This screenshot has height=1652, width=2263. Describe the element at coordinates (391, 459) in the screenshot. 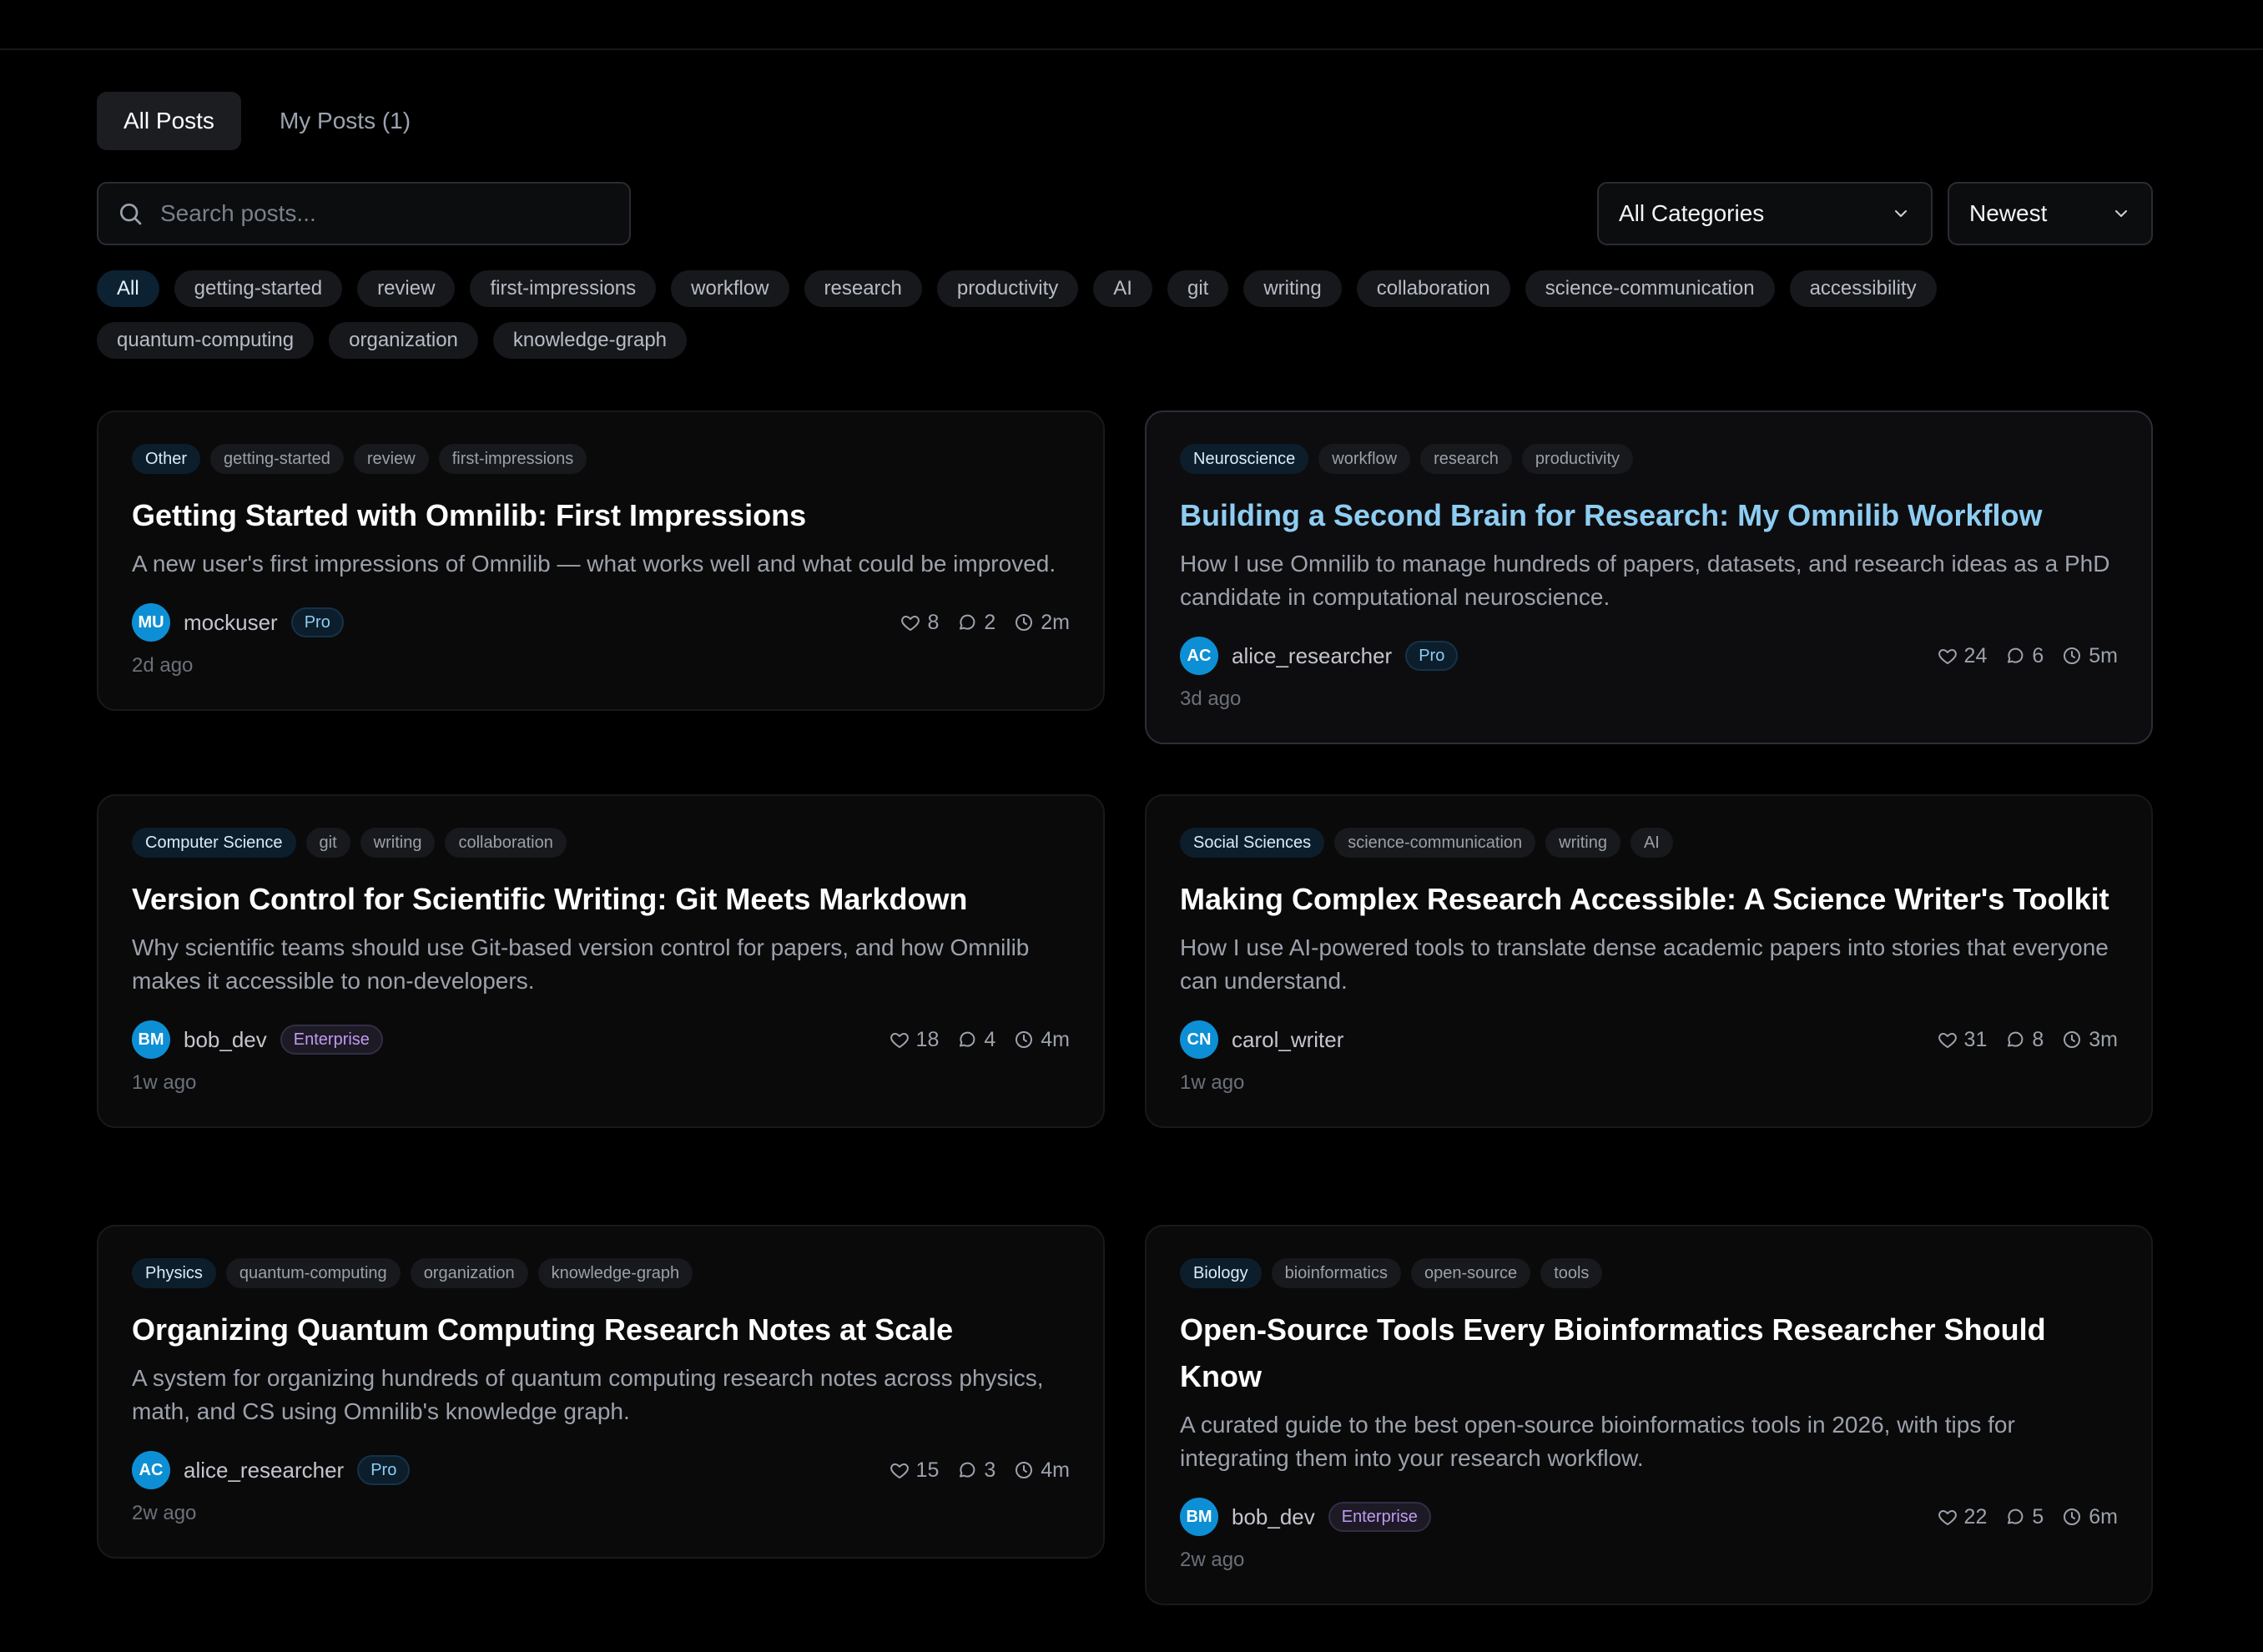

I see `post-tag: review` at that location.